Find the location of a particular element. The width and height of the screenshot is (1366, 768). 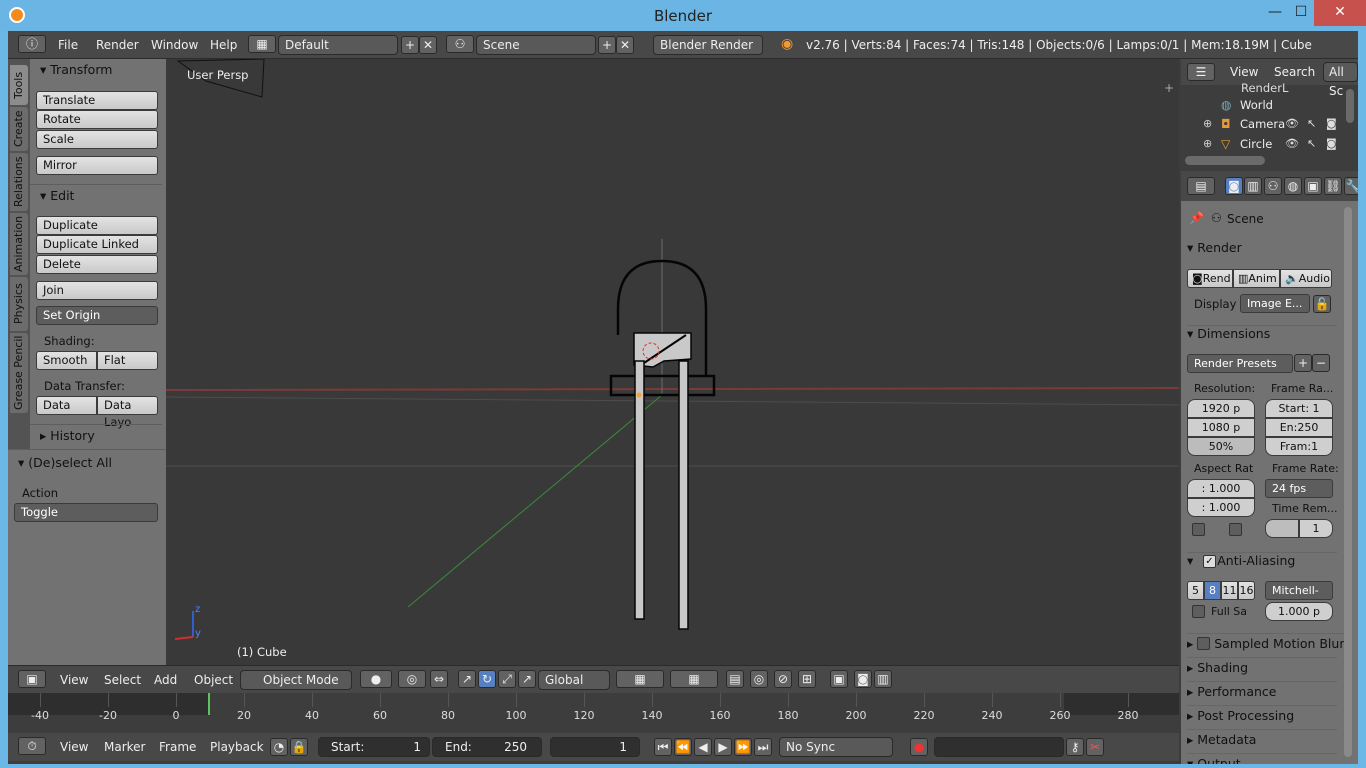

editor-type-timeline-icon: ⏱ is located at coordinates (32, 746).